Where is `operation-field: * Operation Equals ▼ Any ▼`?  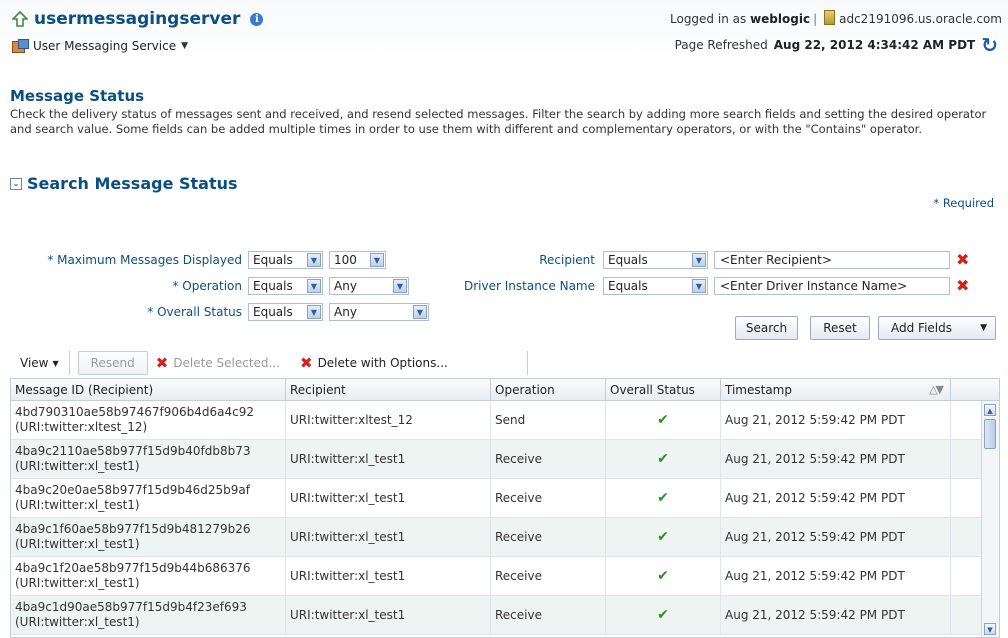
operation-field: * Operation Equals ▼ Any ▼ is located at coordinates (209, 286).